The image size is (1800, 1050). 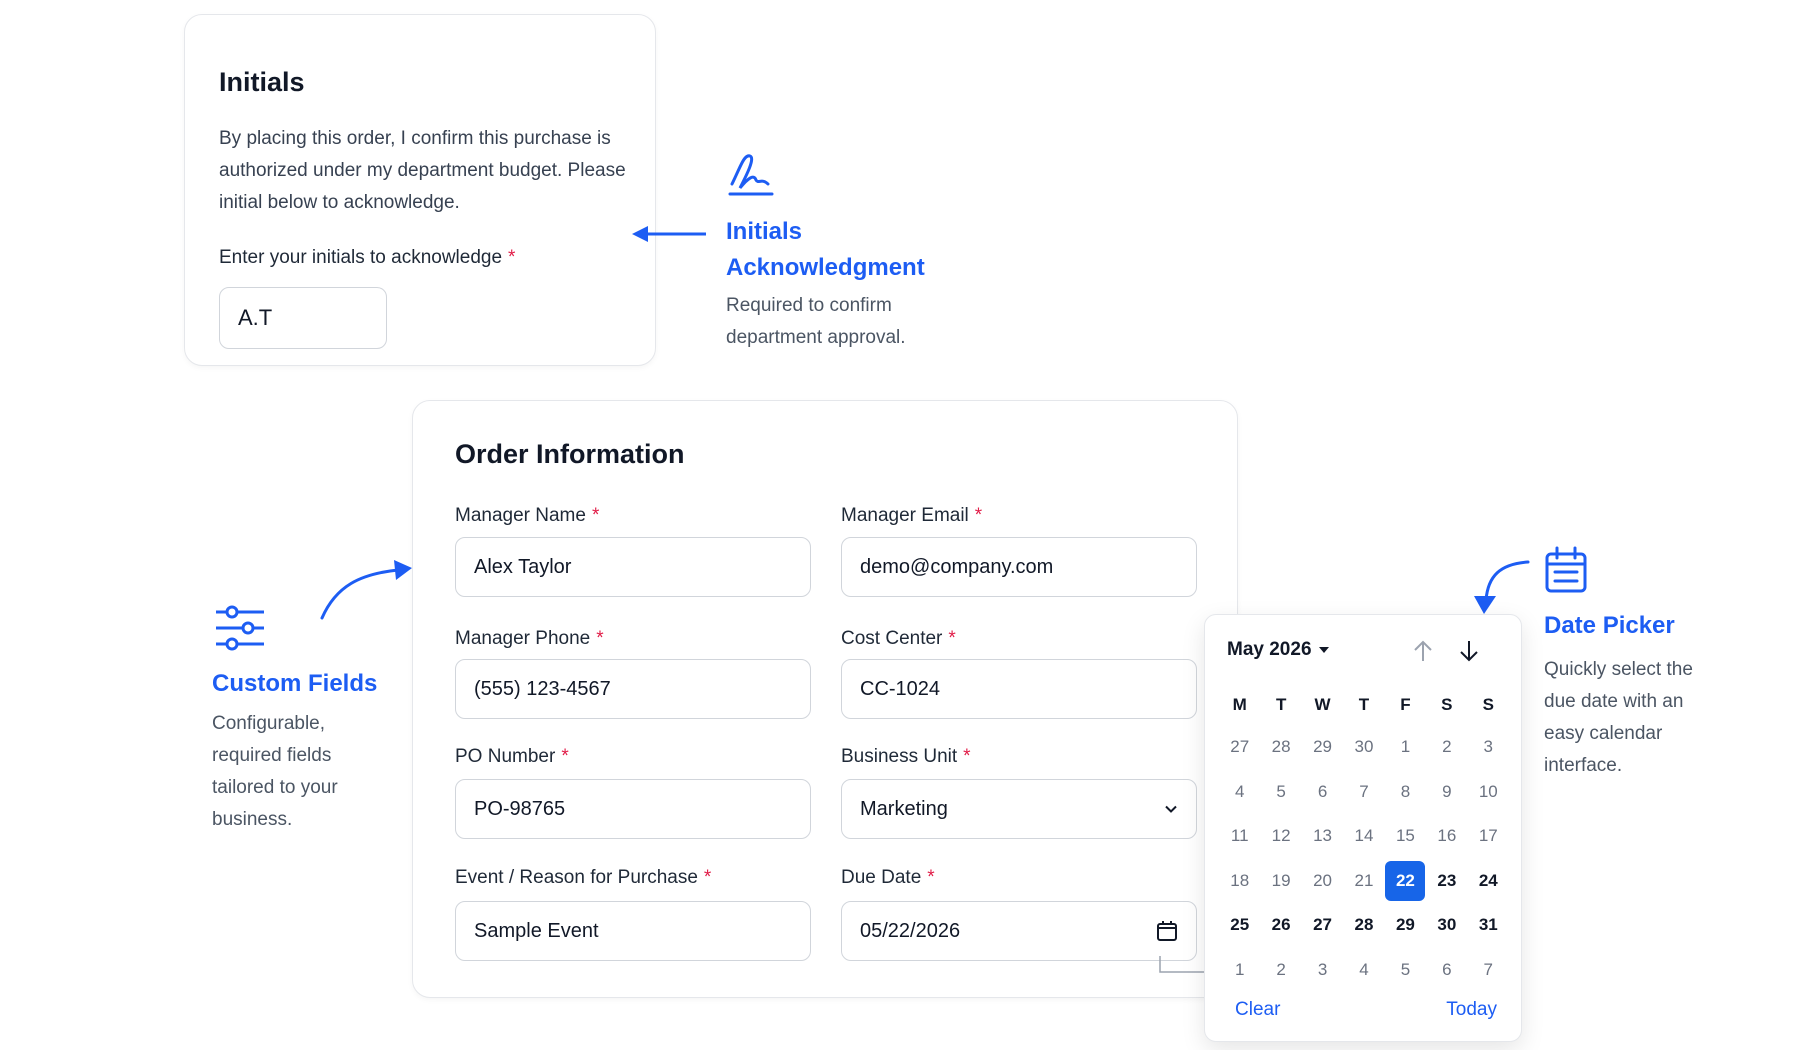 I want to click on calendar-day: 13, so click(x=1322, y=836).